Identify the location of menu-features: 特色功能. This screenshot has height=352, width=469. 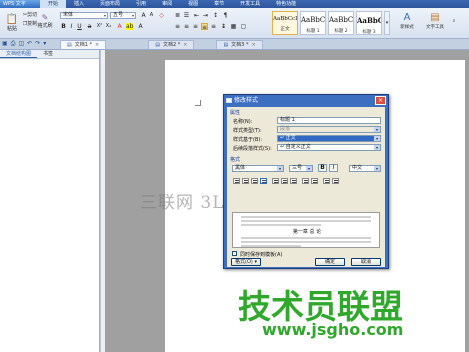
(286, 4).